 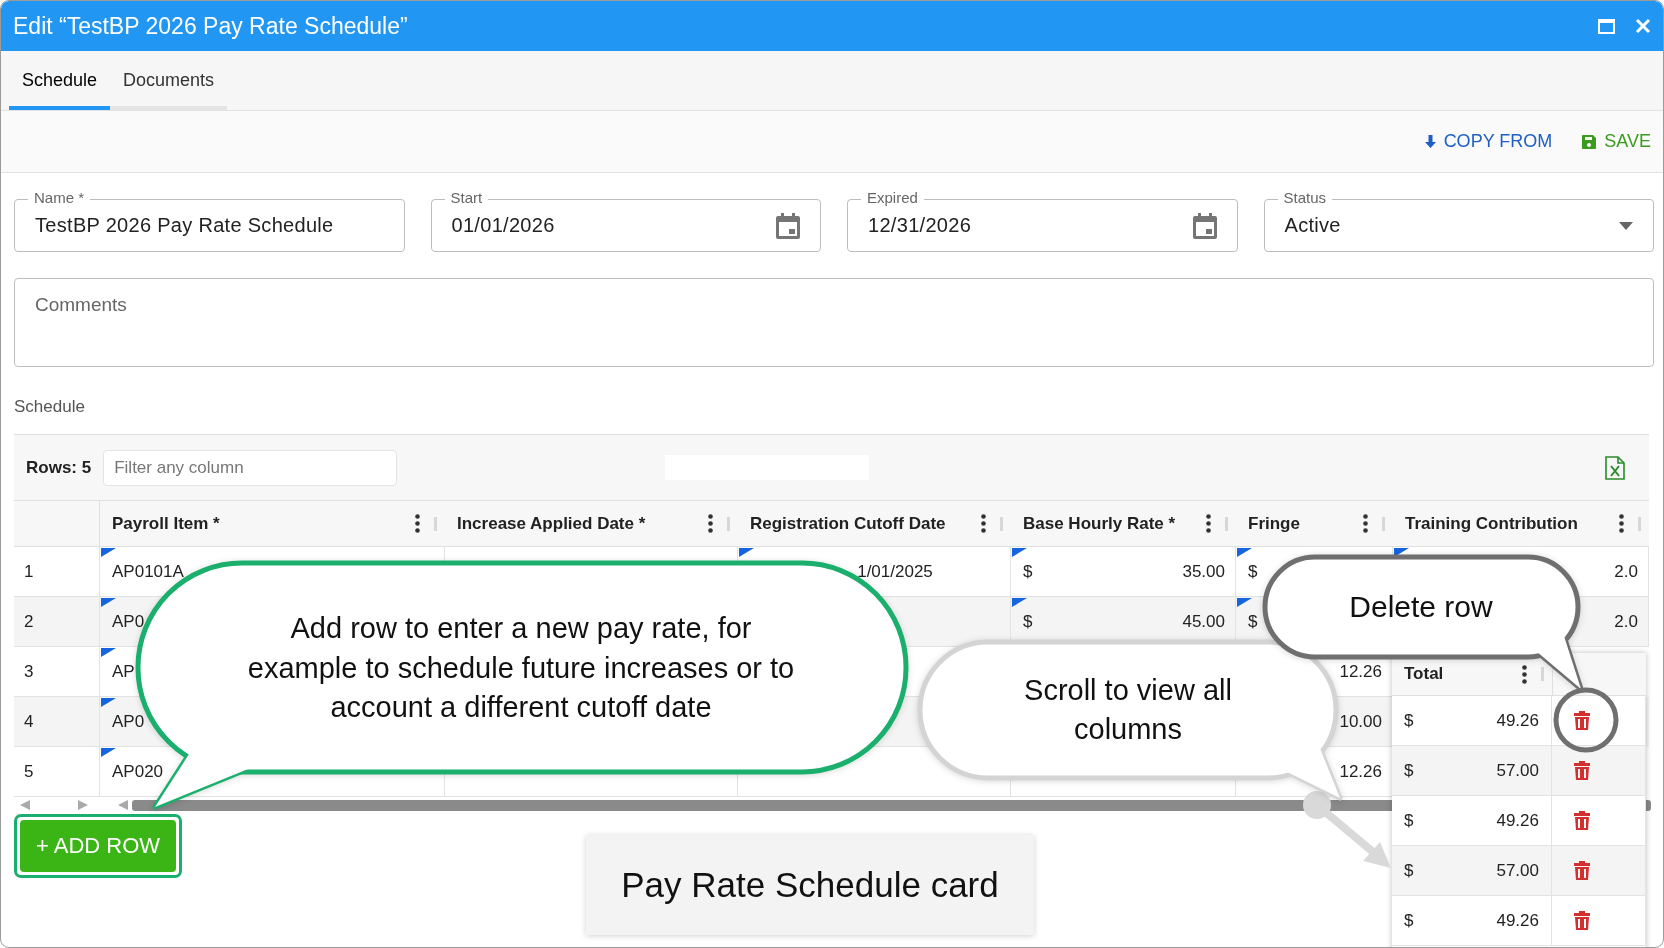 I want to click on copy-from-button: COPY FROM, so click(x=1488, y=141).